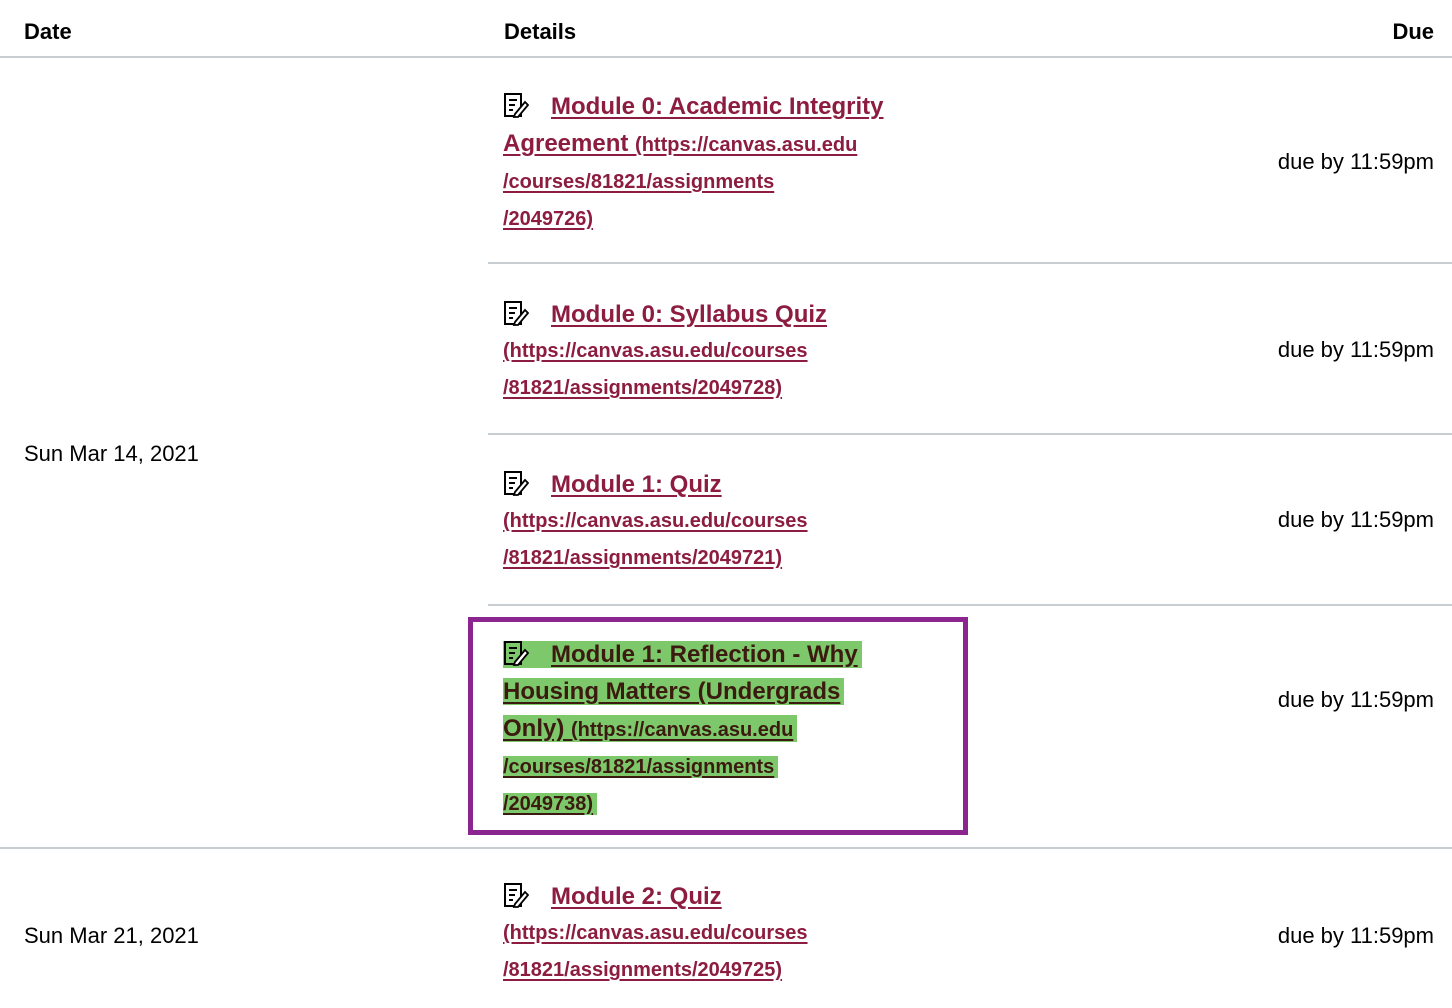 This screenshot has height=1008, width=1452. Describe the element at coordinates (726, 848) in the screenshot. I see `group-divider` at that location.